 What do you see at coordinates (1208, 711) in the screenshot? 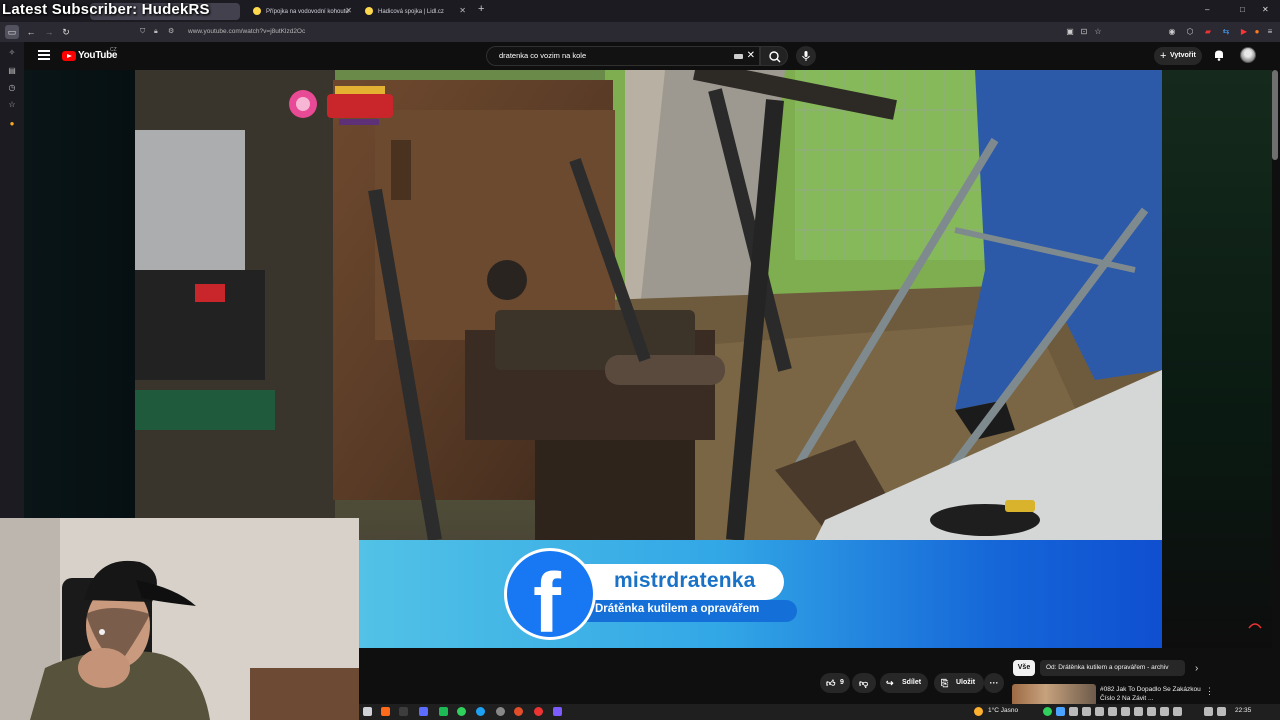
I see `tray-language-icon` at bounding box center [1208, 711].